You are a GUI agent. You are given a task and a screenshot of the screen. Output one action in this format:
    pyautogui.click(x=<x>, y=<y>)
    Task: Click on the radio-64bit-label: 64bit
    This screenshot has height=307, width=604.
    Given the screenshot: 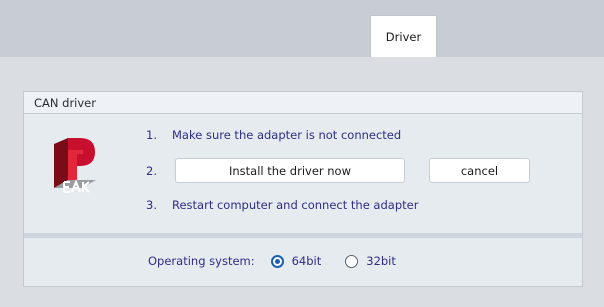 What is the action you would take?
    pyautogui.click(x=306, y=261)
    